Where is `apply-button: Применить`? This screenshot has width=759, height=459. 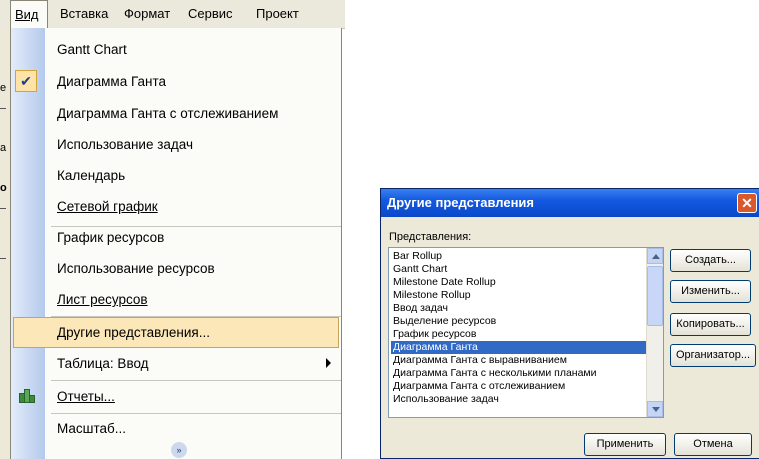 apply-button: Применить is located at coordinates (625, 444).